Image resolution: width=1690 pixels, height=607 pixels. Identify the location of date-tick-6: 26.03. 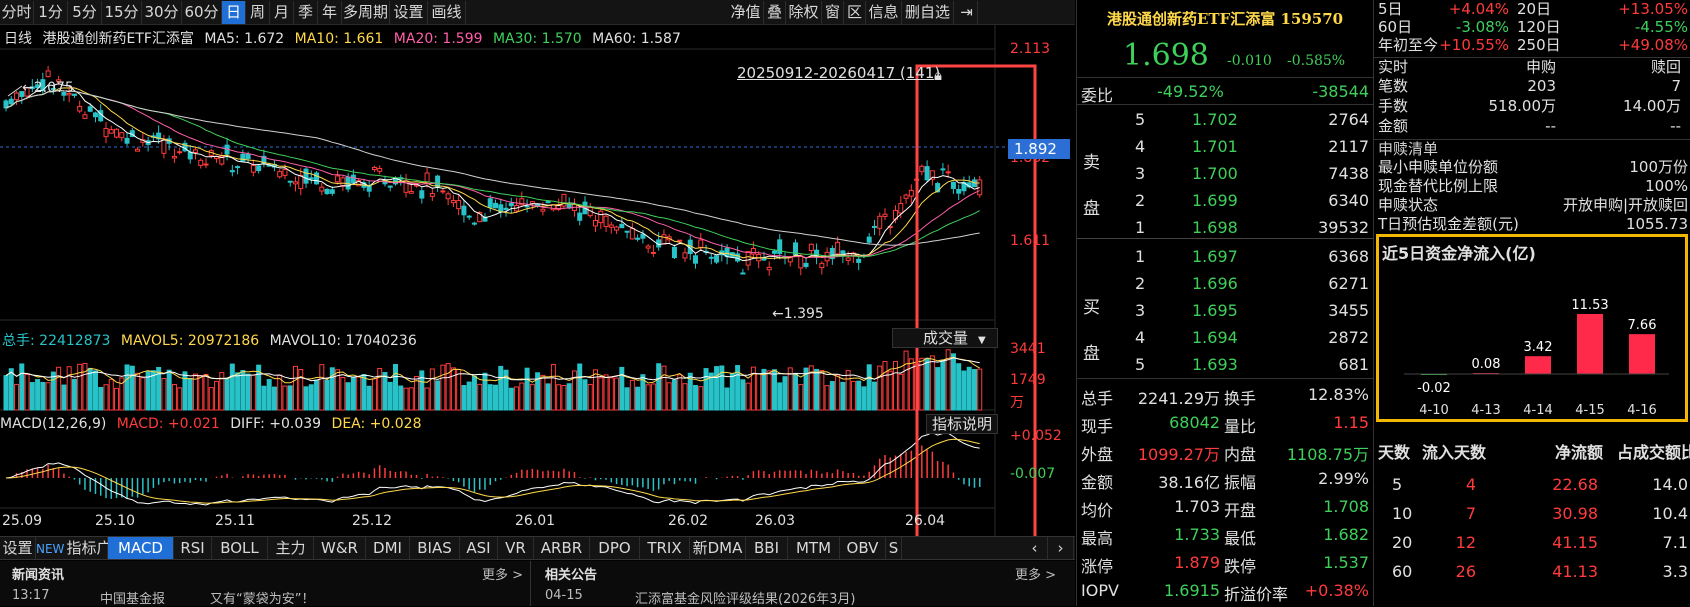
(775, 521).